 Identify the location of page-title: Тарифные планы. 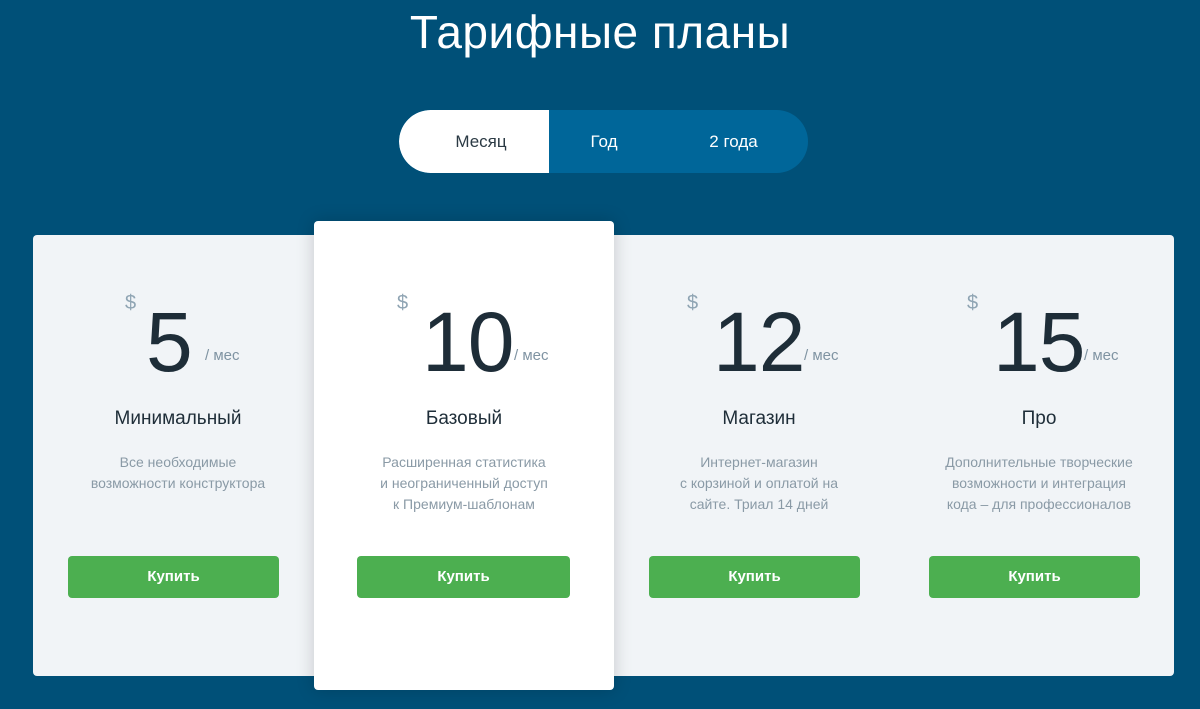
(600, 32).